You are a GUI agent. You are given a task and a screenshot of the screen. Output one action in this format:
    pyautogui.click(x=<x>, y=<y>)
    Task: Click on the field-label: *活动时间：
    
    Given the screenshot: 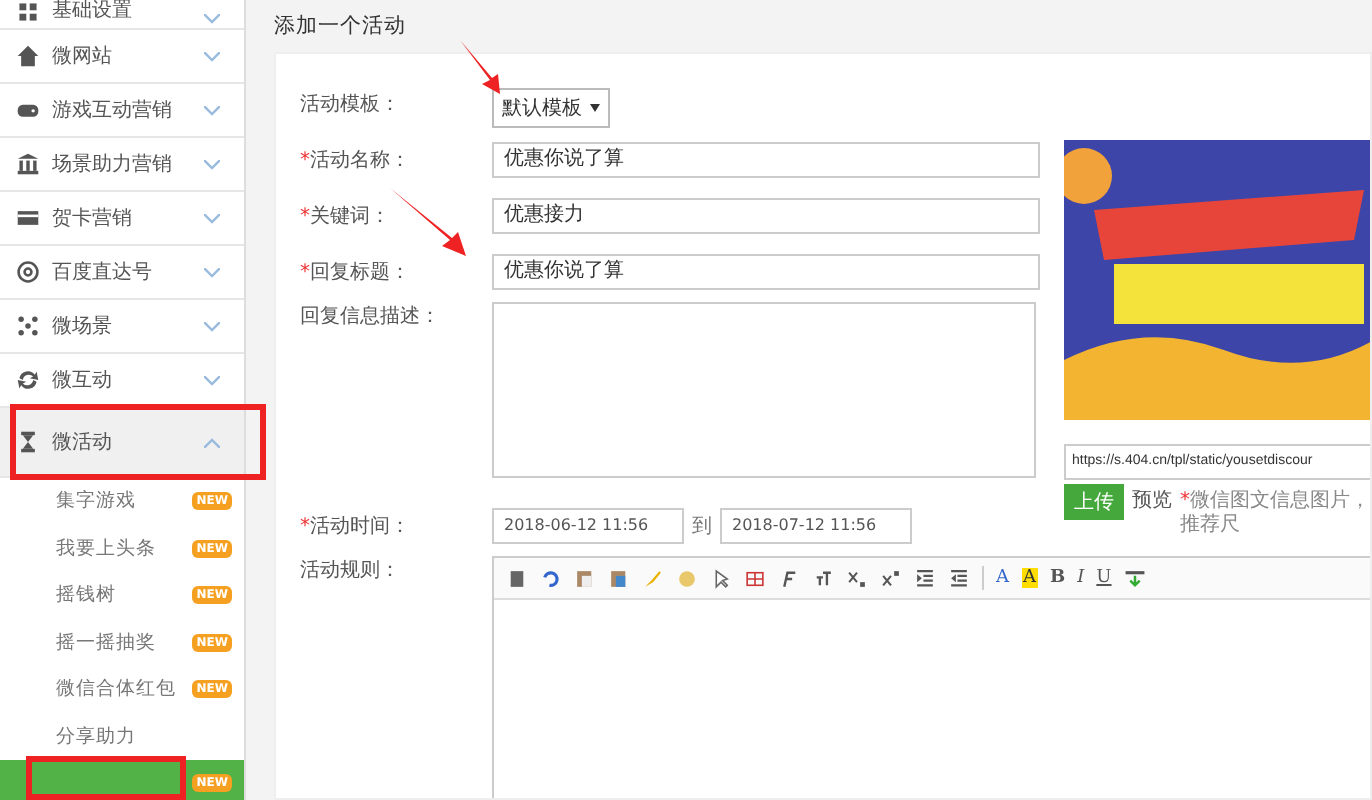 What is the action you would take?
    pyautogui.click(x=356, y=527)
    